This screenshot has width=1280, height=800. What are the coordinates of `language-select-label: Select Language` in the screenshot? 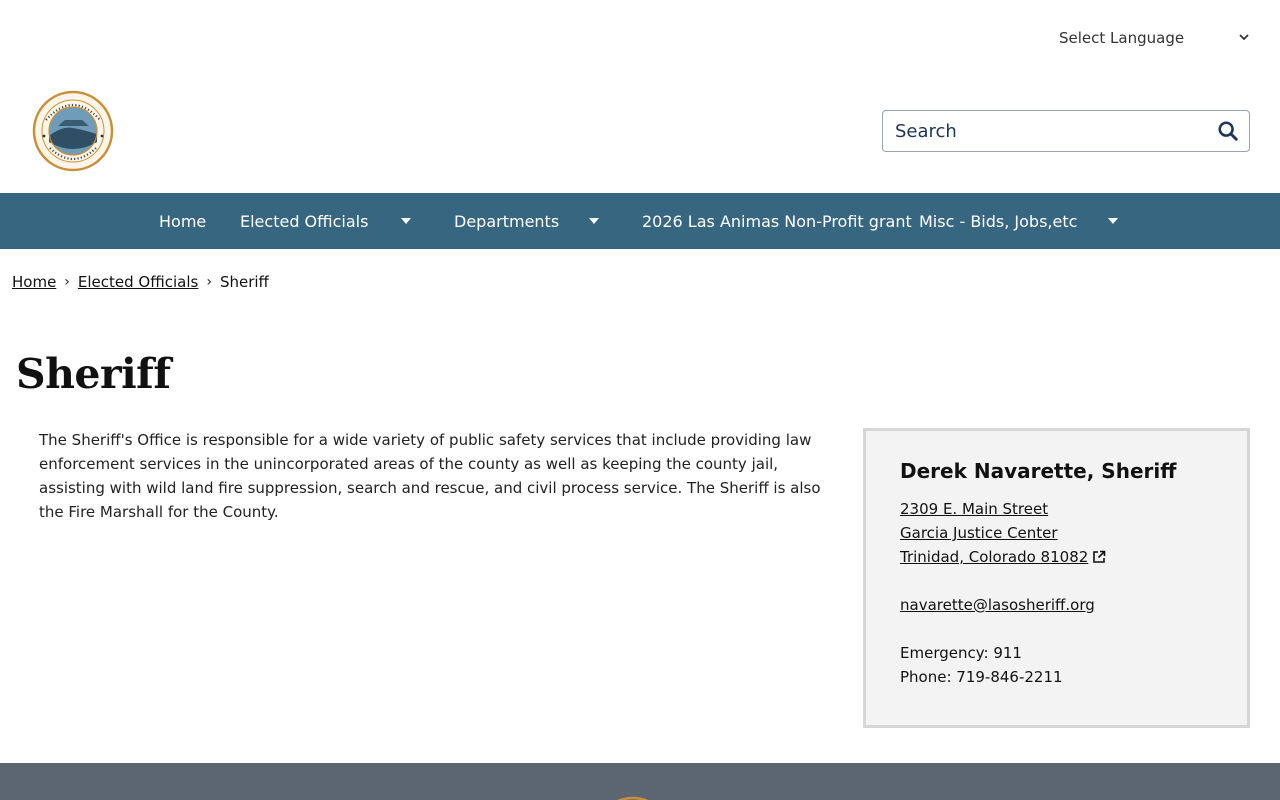 It's located at (1122, 38).